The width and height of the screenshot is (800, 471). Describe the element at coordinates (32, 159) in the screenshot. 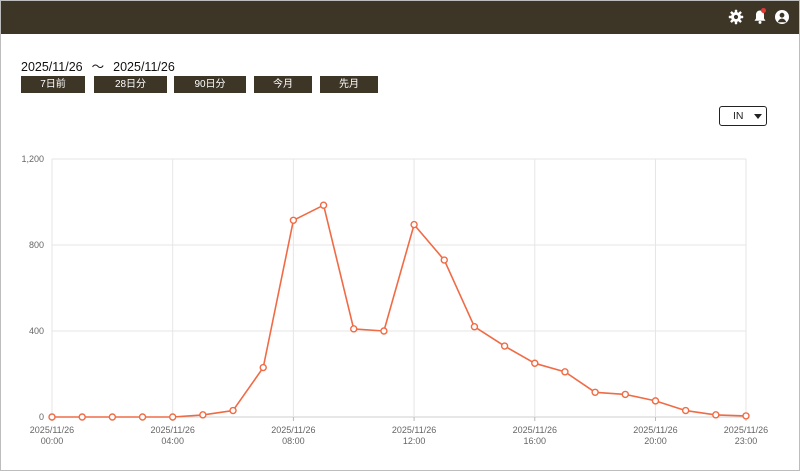

I see `y-tick-label: 1,200` at that location.